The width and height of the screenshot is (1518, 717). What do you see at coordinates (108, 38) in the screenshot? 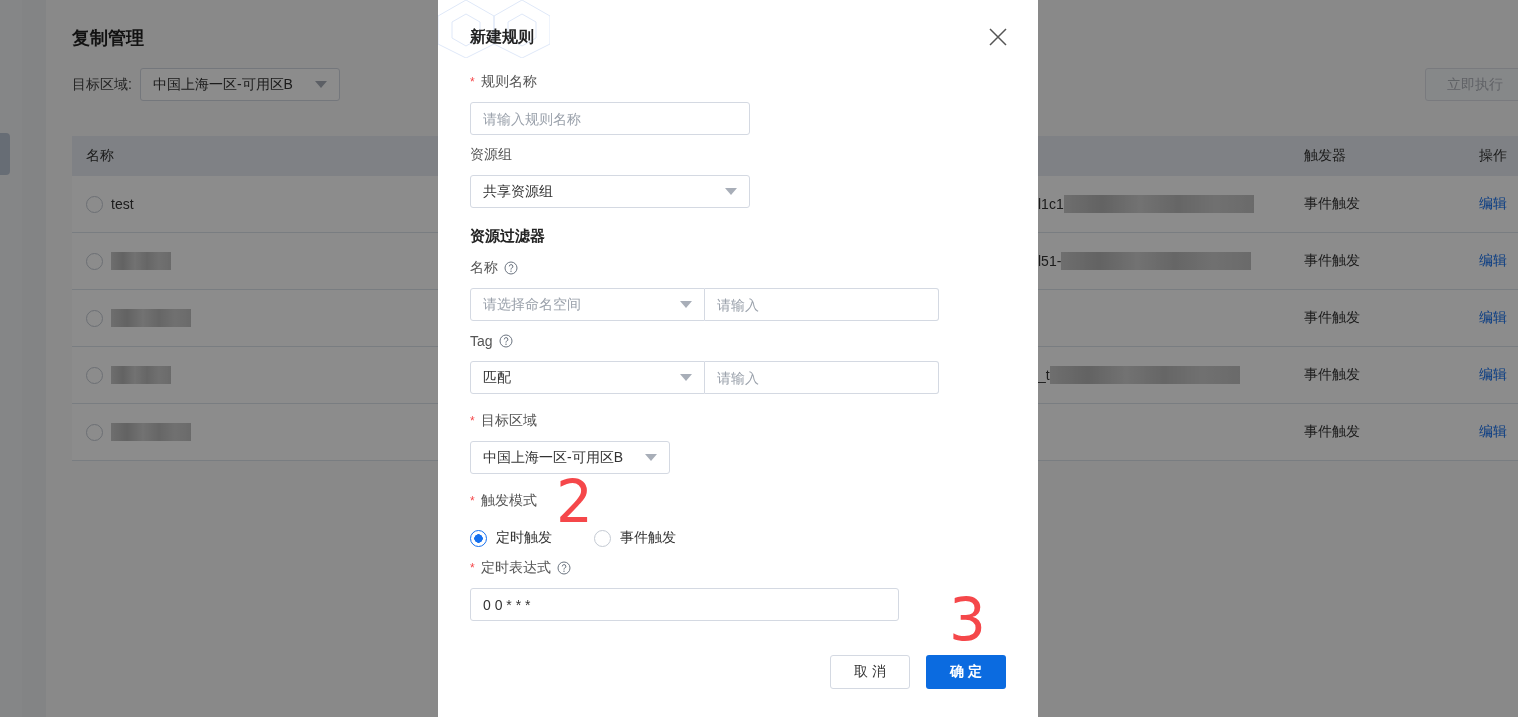
I see `page-title: 复制管理` at bounding box center [108, 38].